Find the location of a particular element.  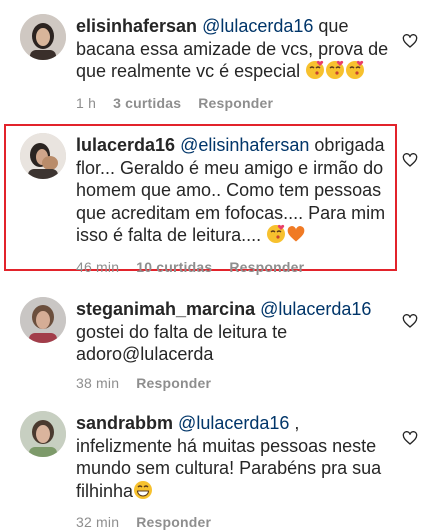

comment-username: steganimah_marcina is located at coordinates (165, 309).